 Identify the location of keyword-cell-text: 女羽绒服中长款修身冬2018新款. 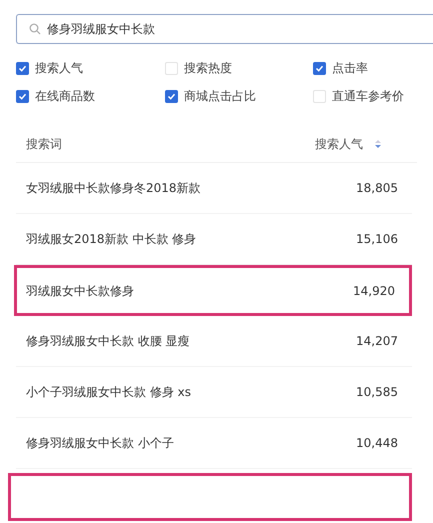
(114, 188).